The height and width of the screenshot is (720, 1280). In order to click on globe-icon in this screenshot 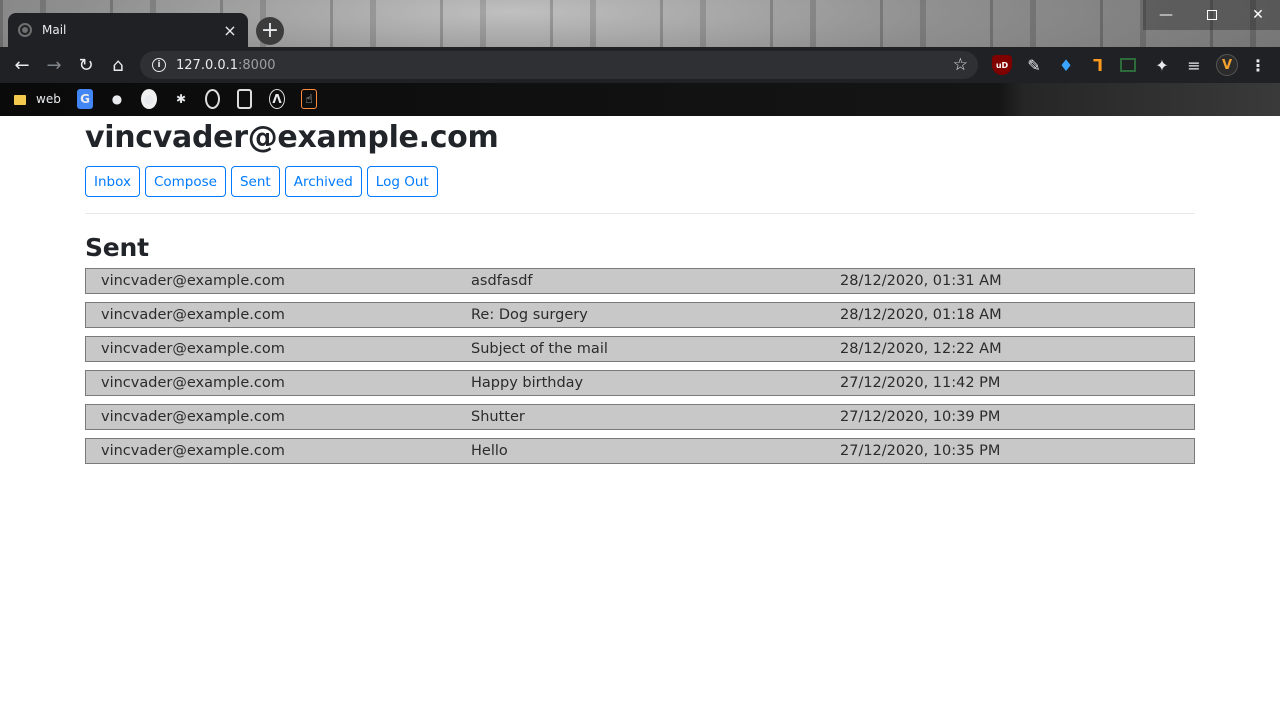, I will do `click(25, 30)`.